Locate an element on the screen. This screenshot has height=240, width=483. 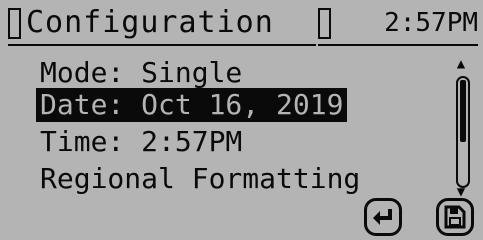
page-title: Configuration is located at coordinates (150, 22).